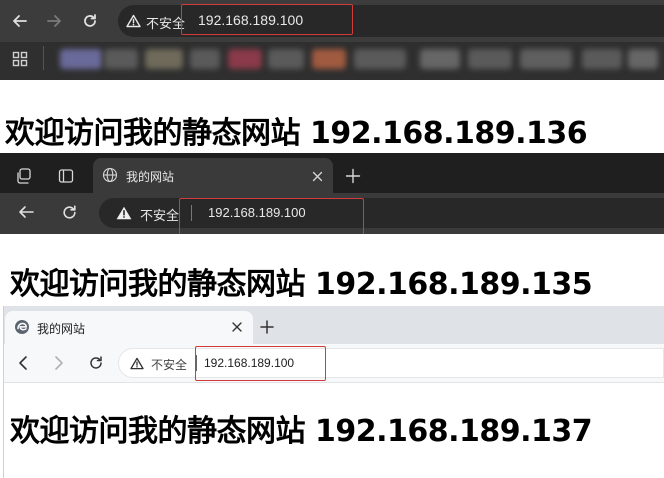 Image resolution: width=664 pixels, height=478 pixels. I want to click on browser-logo-icon, so click(22, 327).